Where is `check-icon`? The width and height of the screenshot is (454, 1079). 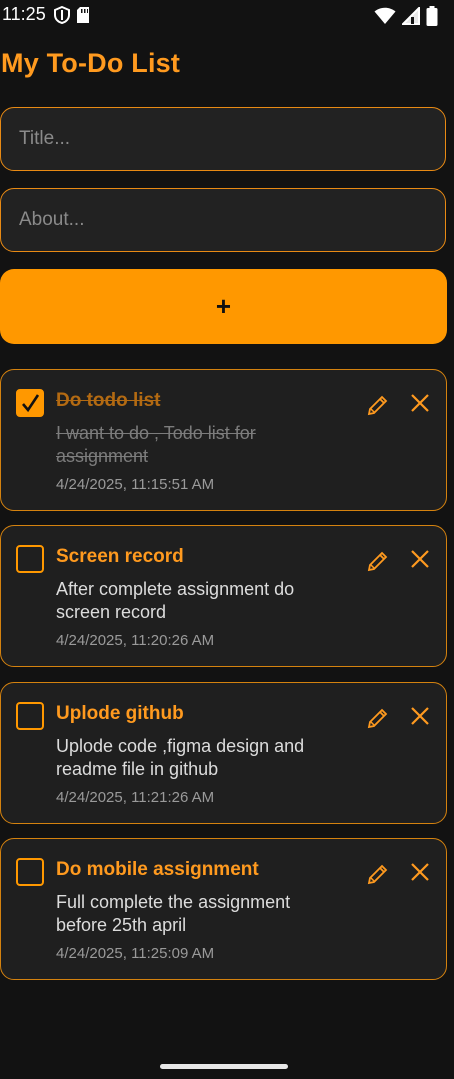
check-icon is located at coordinates (31, 403).